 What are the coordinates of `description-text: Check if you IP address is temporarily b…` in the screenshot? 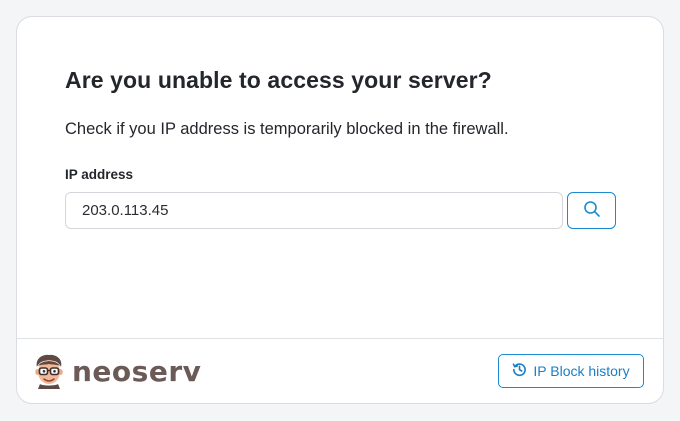 It's located at (287, 129).